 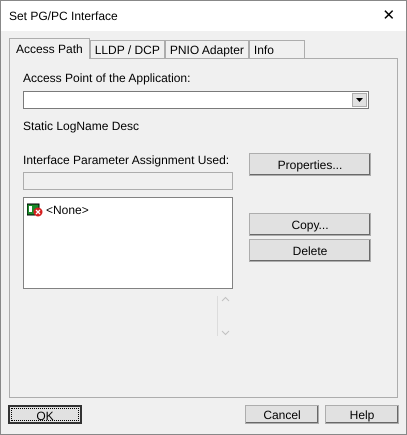 What do you see at coordinates (310, 250) in the screenshot?
I see `side-button: Delete` at bounding box center [310, 250].